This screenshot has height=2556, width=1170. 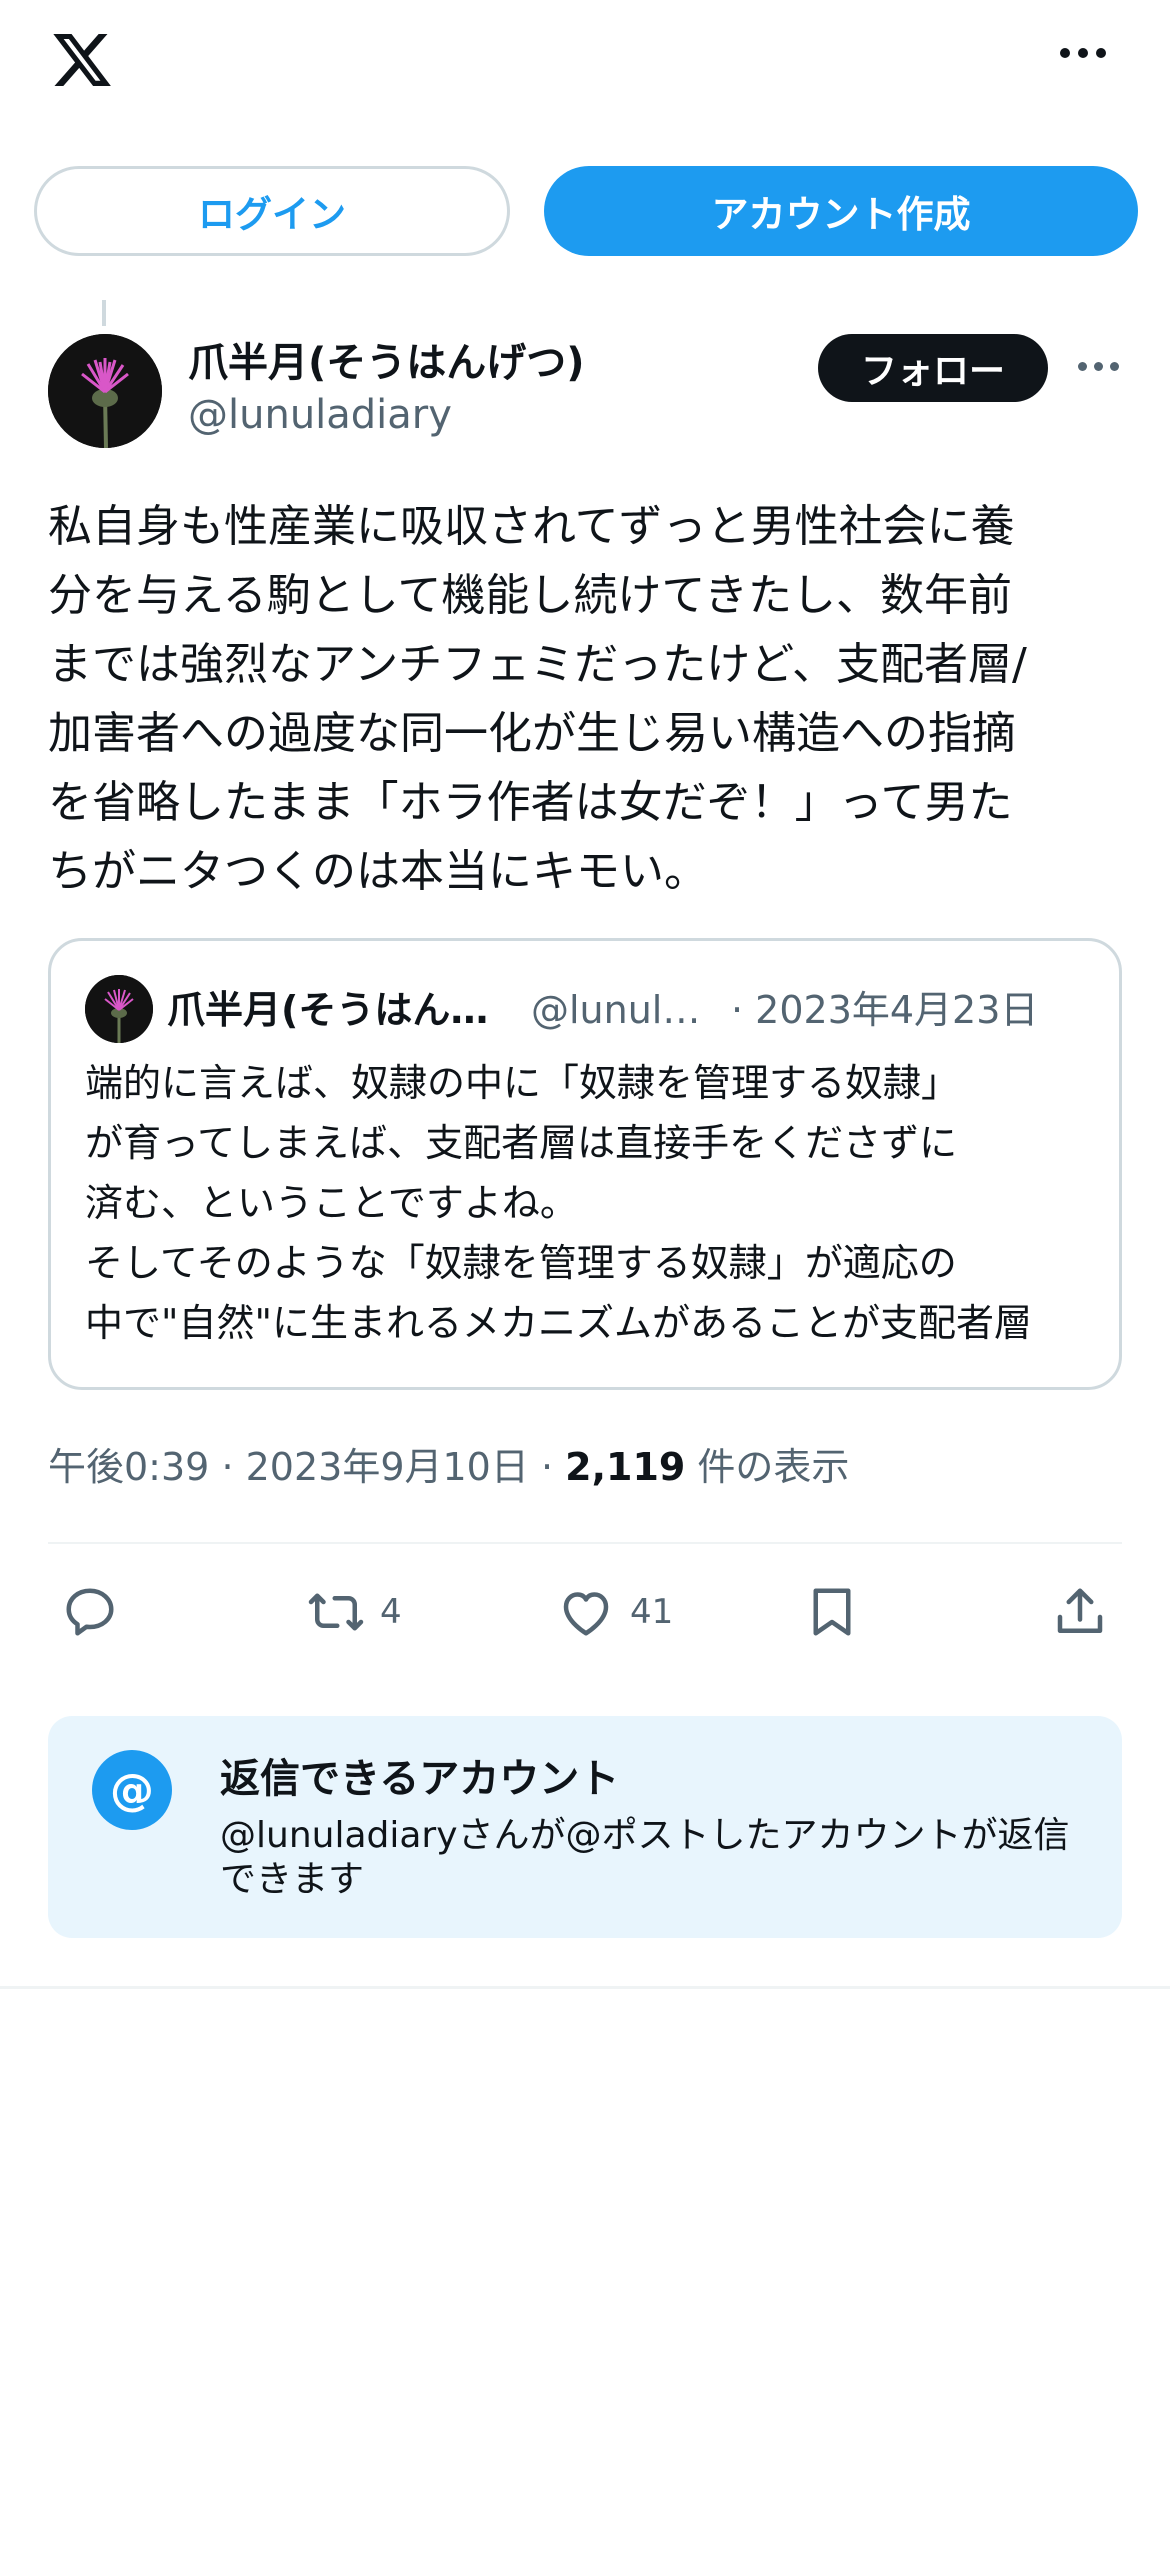 What do you see at coordinates (132, 1790) in the screenshot?
I see `at-sign-icon: @` at bounding box center [132, 1790].